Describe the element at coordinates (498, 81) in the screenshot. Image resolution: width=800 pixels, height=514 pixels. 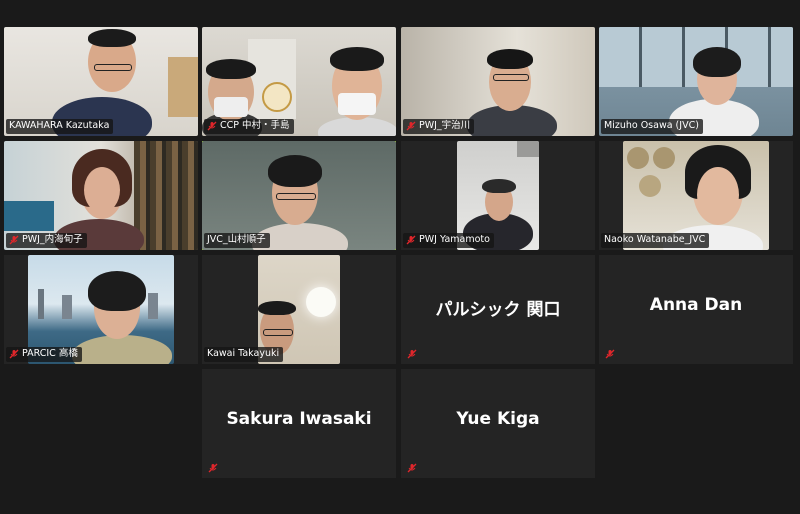
I see `participant-tile-pwj-ujigawa: PWJ_宇治川` at that location.